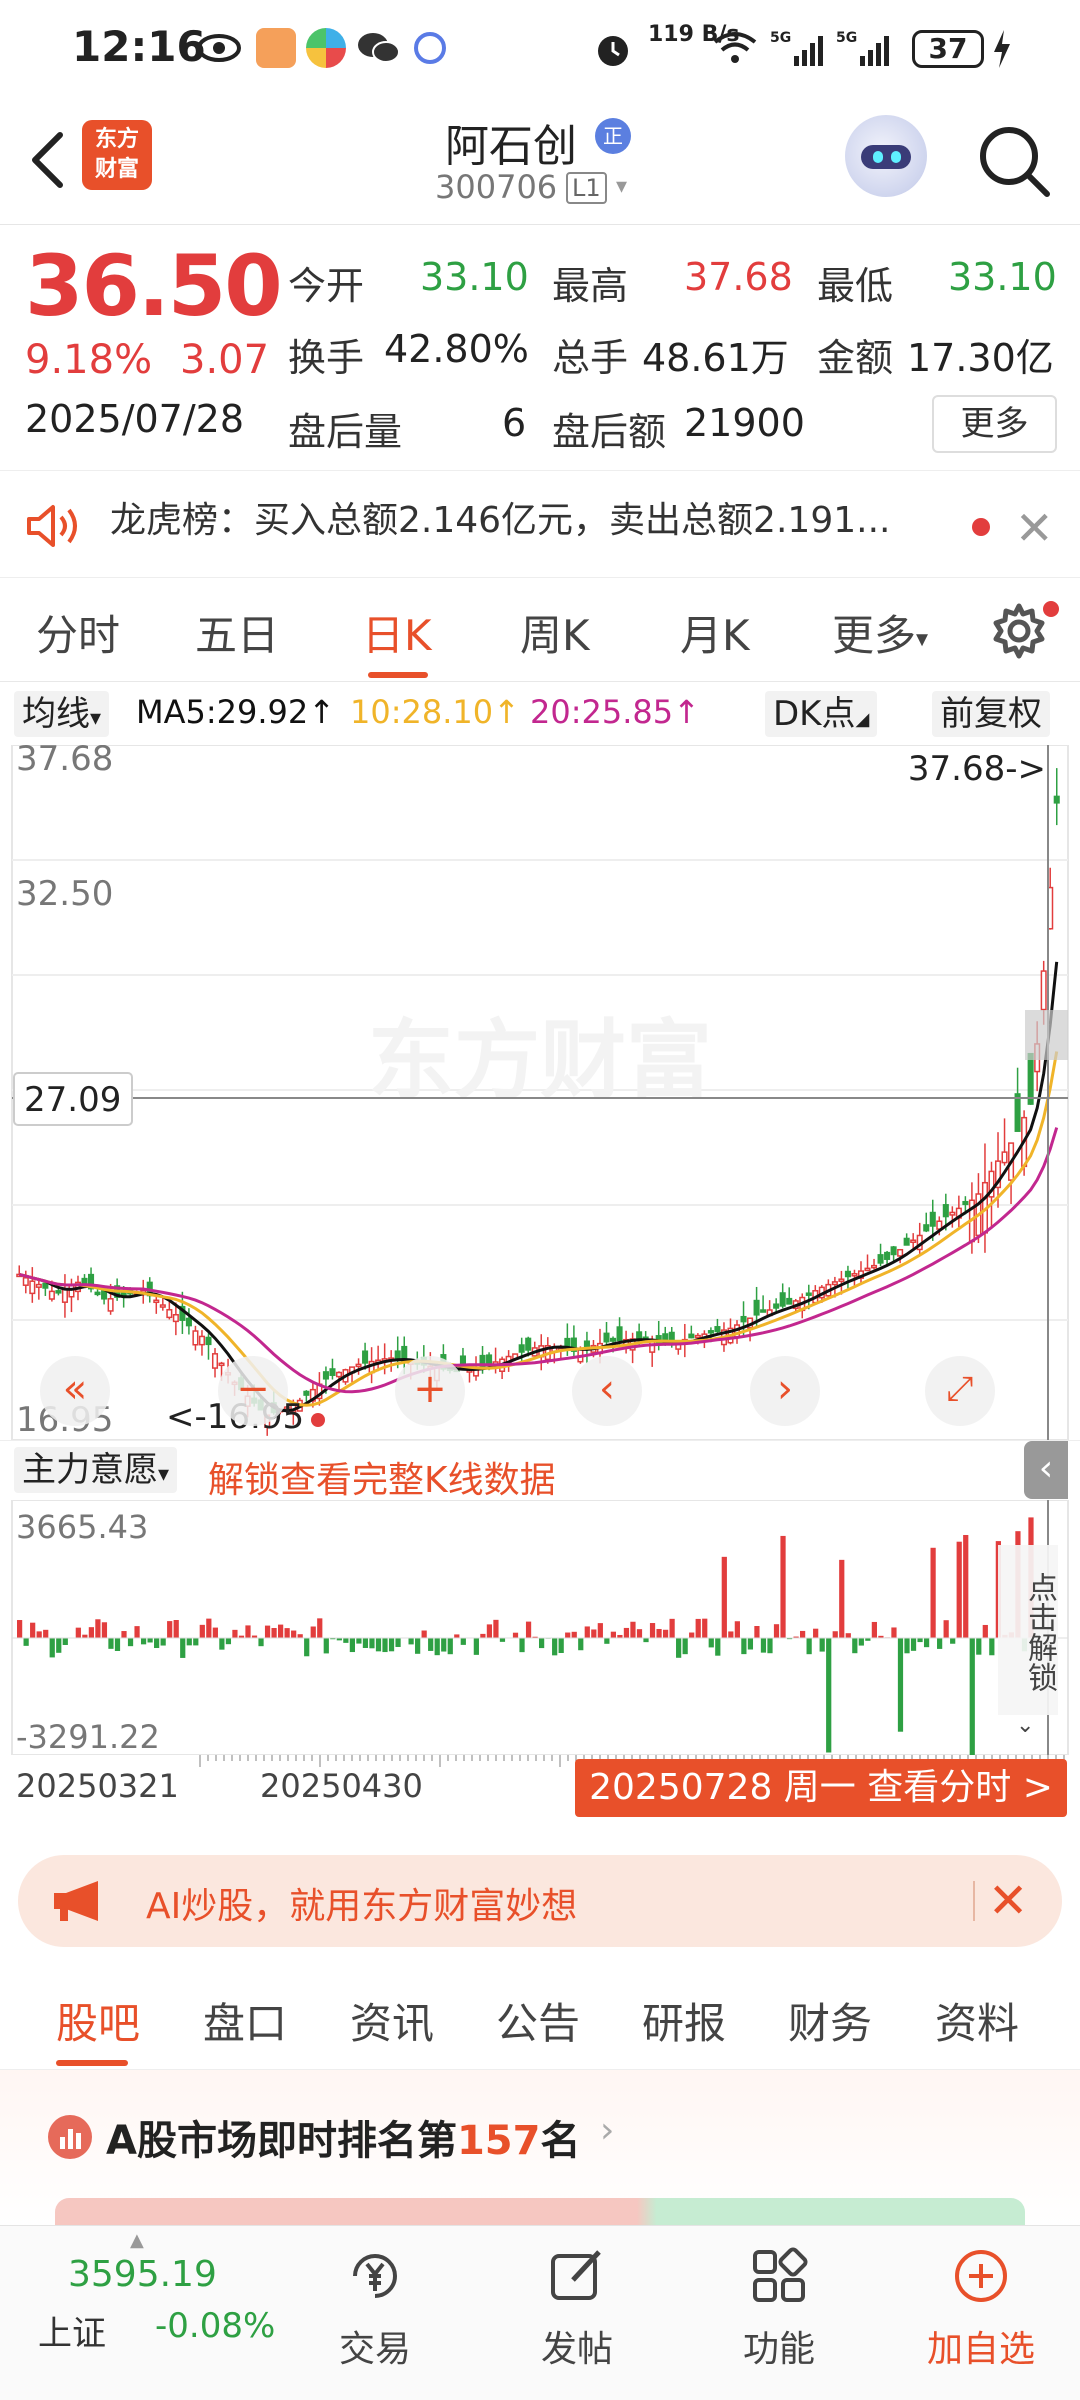  I want to click on scroll-left-button: ‹, so click(607, 1391).